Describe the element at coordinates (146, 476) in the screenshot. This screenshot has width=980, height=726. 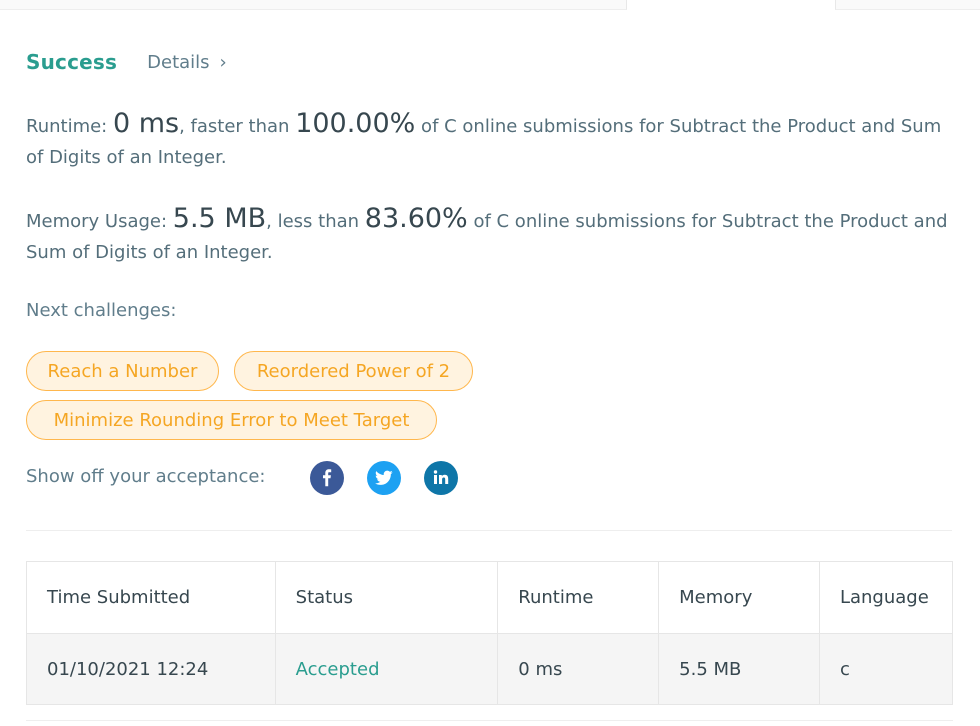
I see `share-label: Show off your acceptance:` at that location.